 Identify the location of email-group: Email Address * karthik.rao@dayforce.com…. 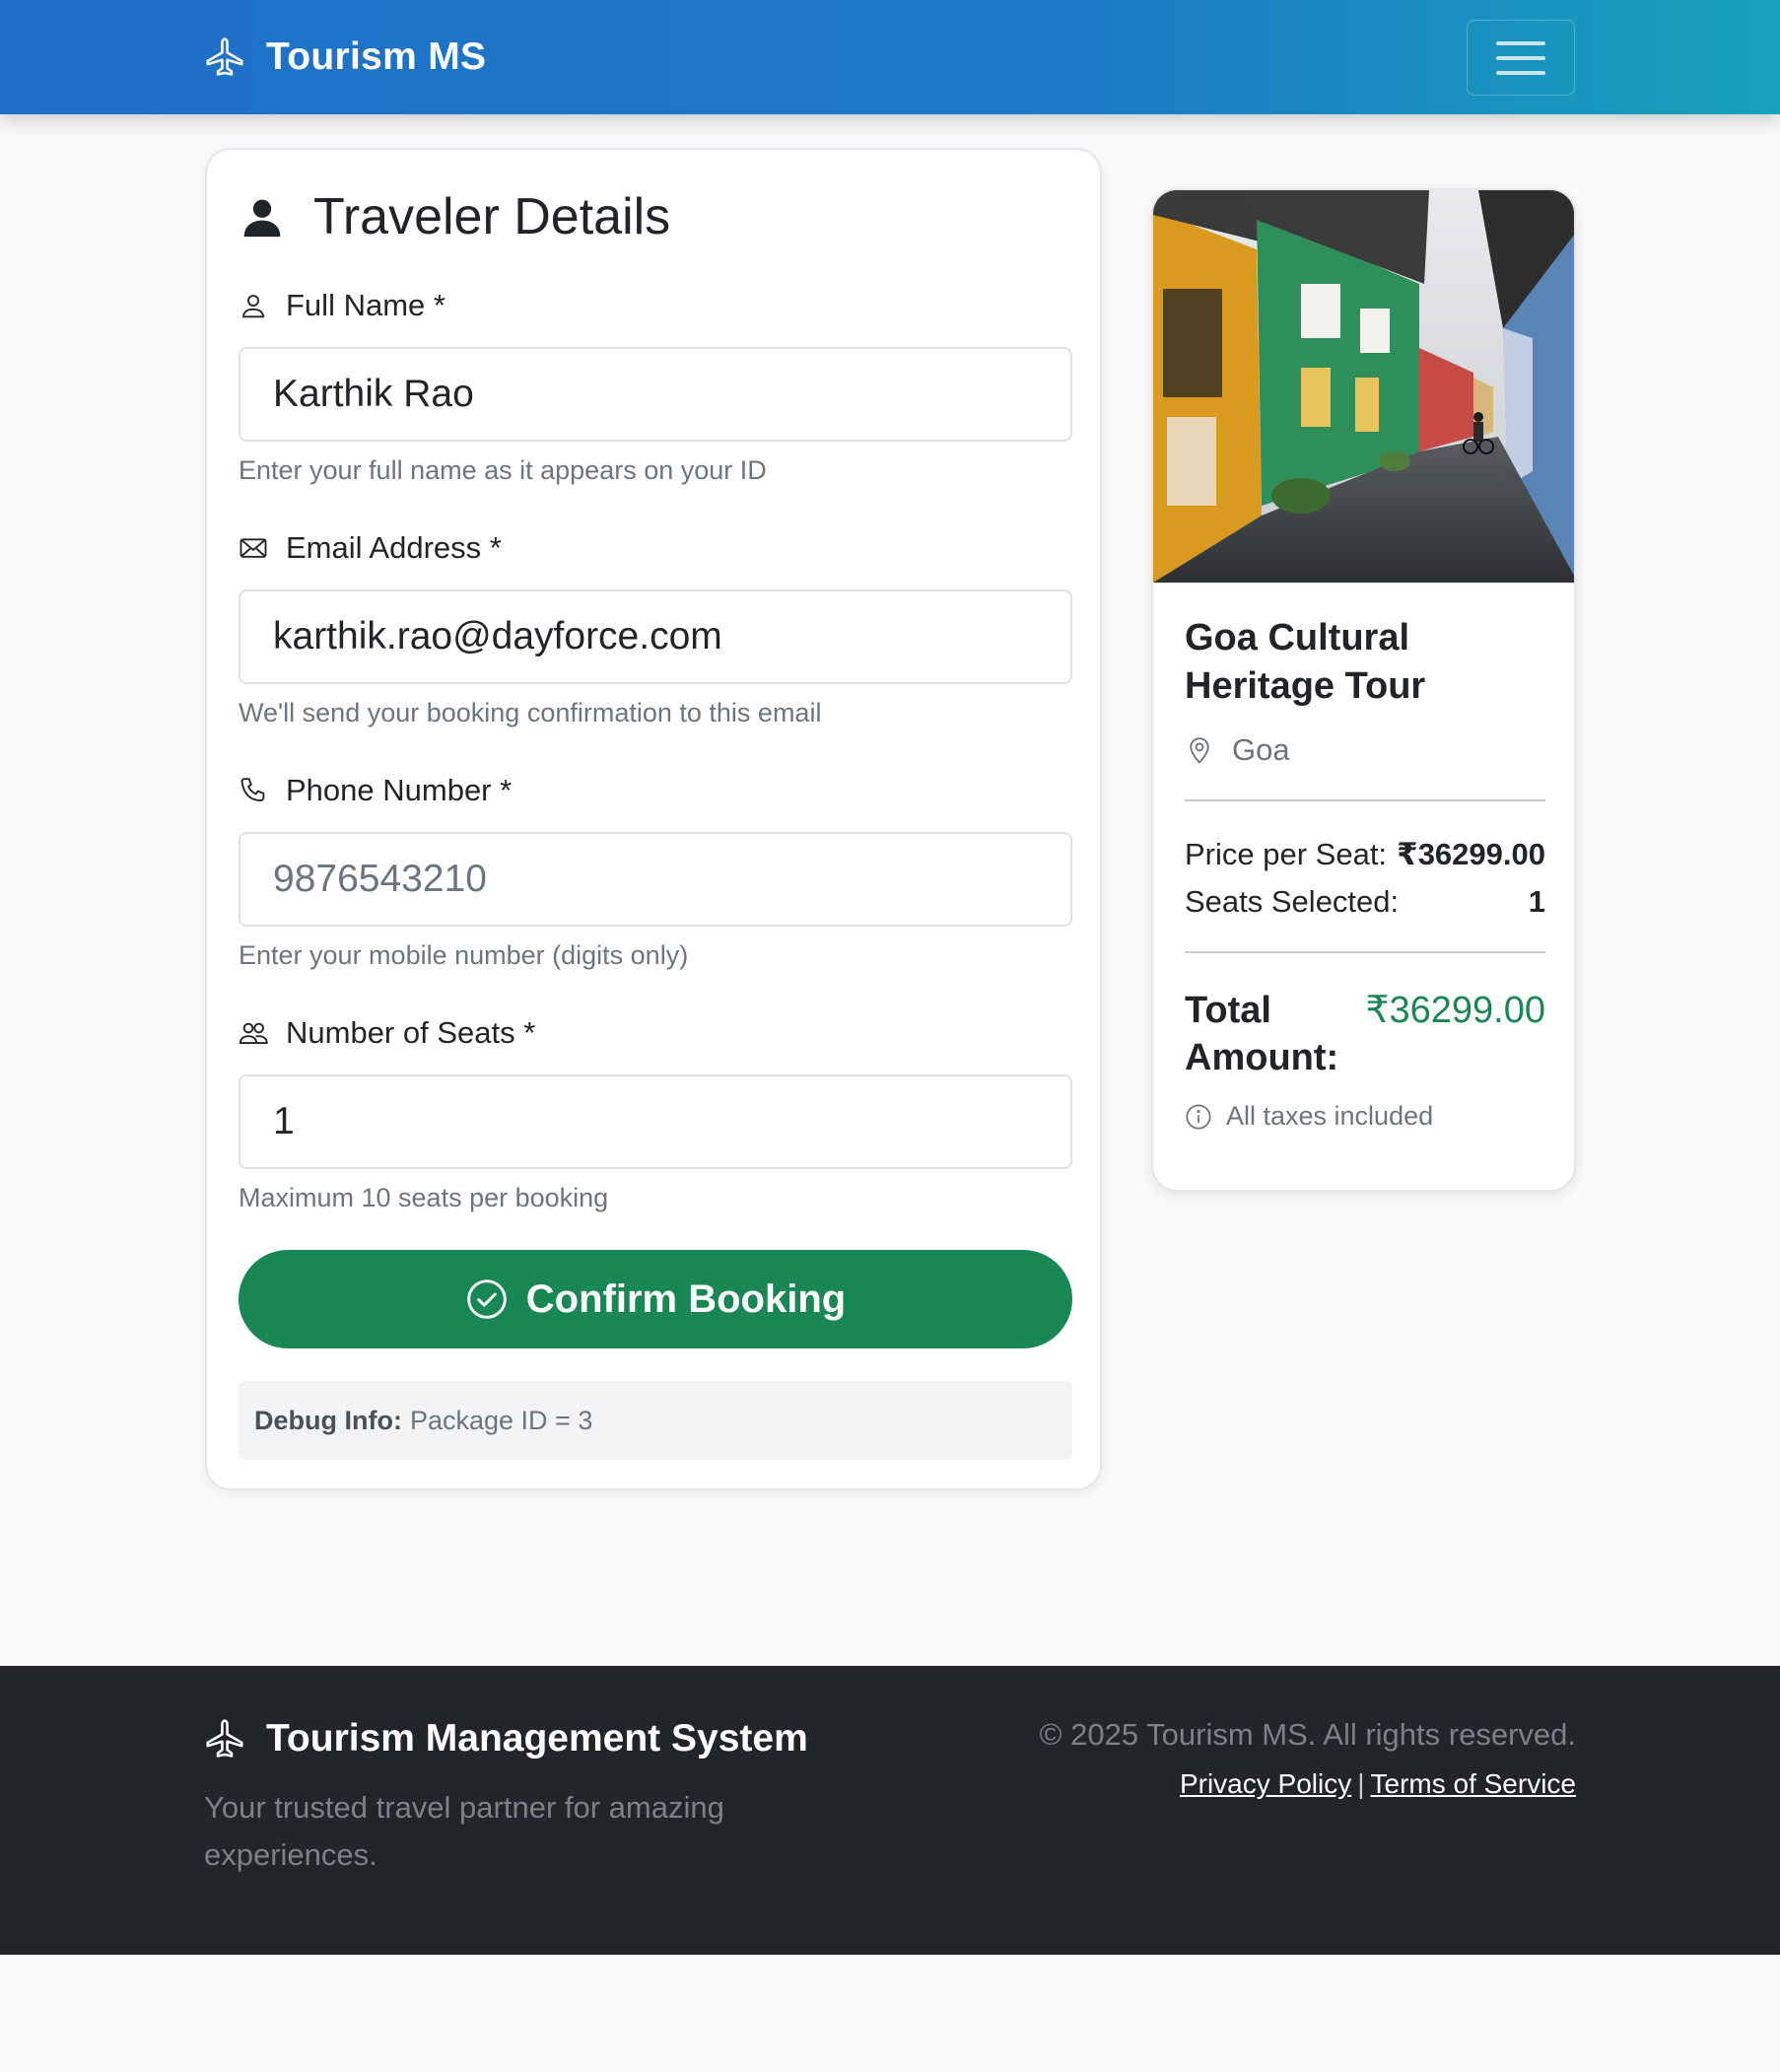
(655, 628).